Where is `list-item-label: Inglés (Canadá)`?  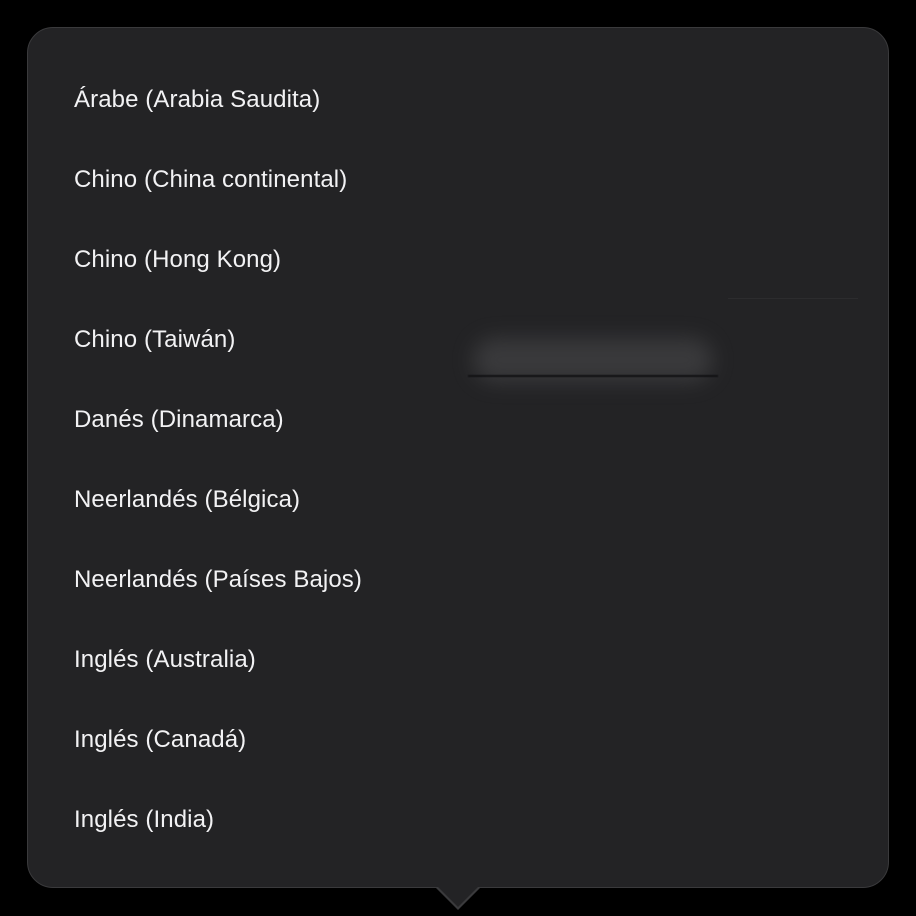 list-item-label: Inglés (Canadá) is located at coordinates (160, 739).